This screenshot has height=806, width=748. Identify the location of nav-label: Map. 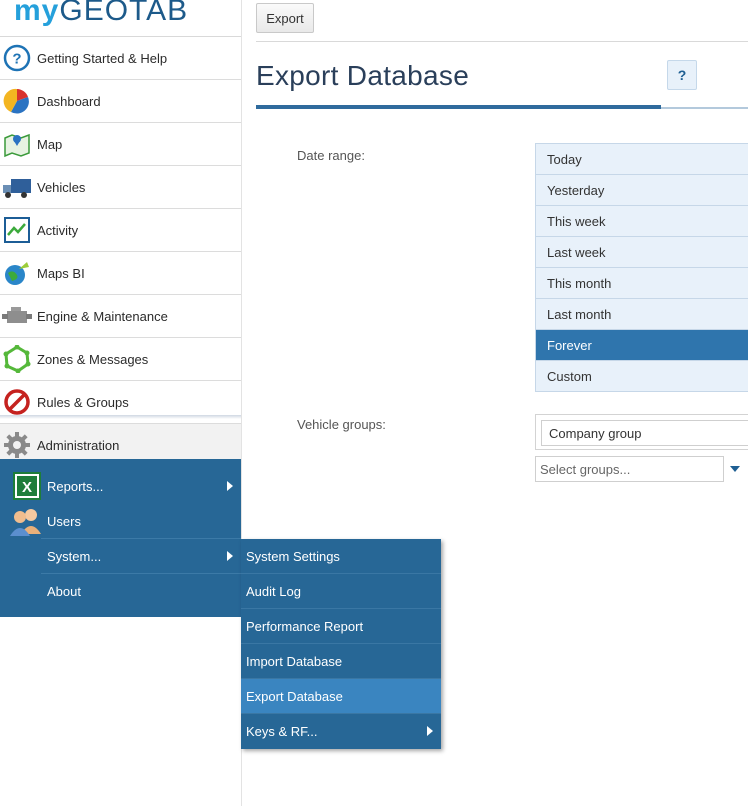
(50, 144).